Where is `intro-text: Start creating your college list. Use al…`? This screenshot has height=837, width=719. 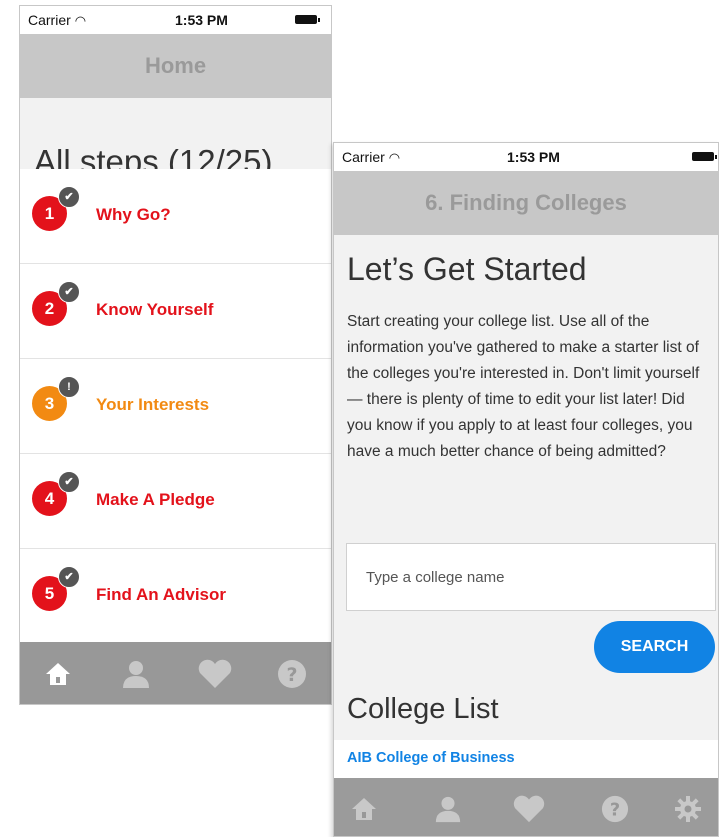 intro-text: Start creating your college list. Use al… is located at coordinates (523, 386).